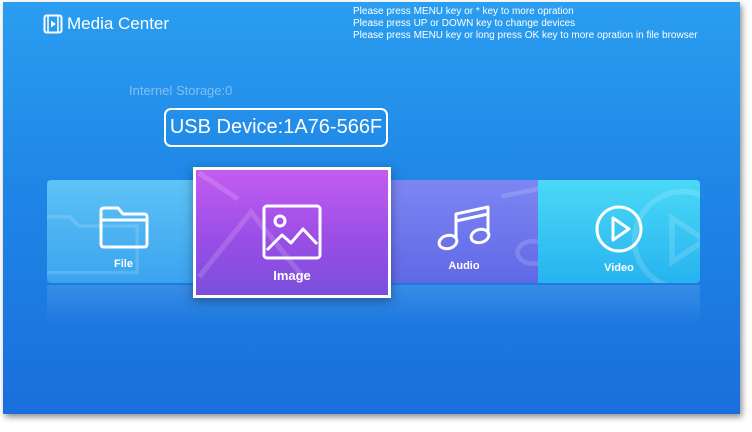  What do you see at coordinates (53, 24) in the screenshot?
I see `play-film-icon` at bounding box center [53, 24].